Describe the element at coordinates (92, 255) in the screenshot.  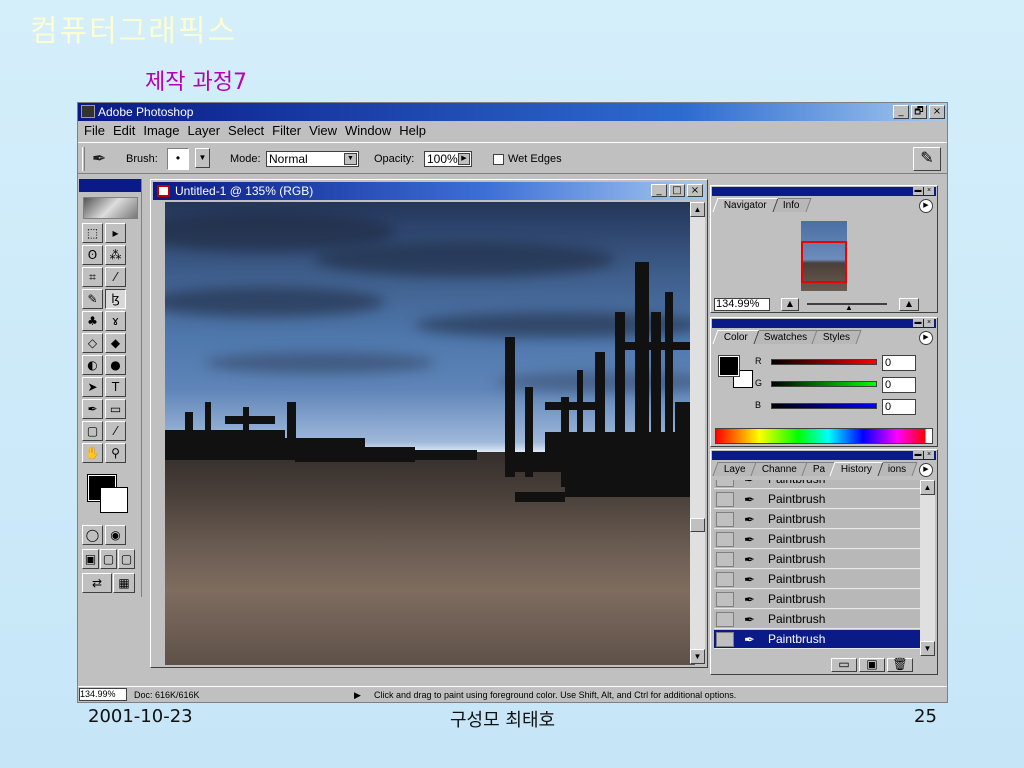
I see `lasso-icon: ʘ` at that location.